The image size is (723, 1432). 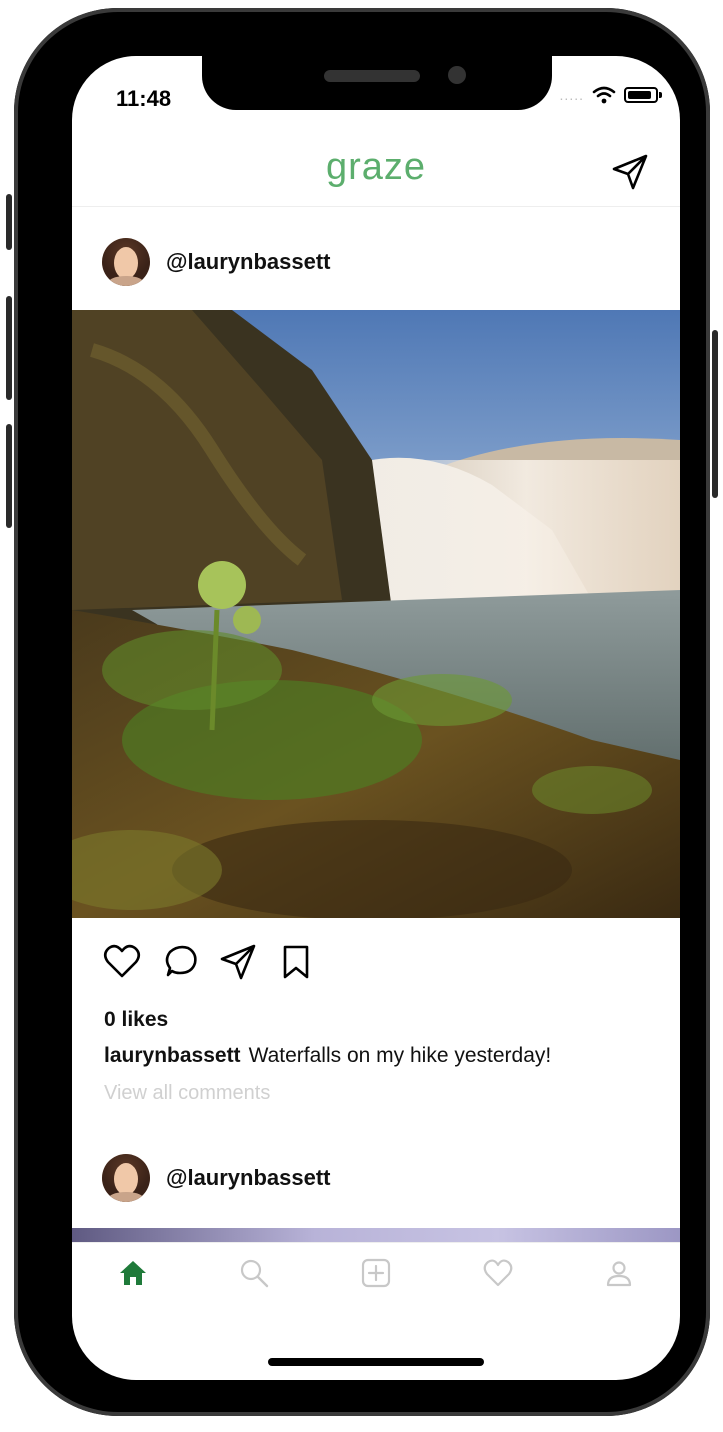 I want to click on profile-icon, so click(x=619, y=1274).